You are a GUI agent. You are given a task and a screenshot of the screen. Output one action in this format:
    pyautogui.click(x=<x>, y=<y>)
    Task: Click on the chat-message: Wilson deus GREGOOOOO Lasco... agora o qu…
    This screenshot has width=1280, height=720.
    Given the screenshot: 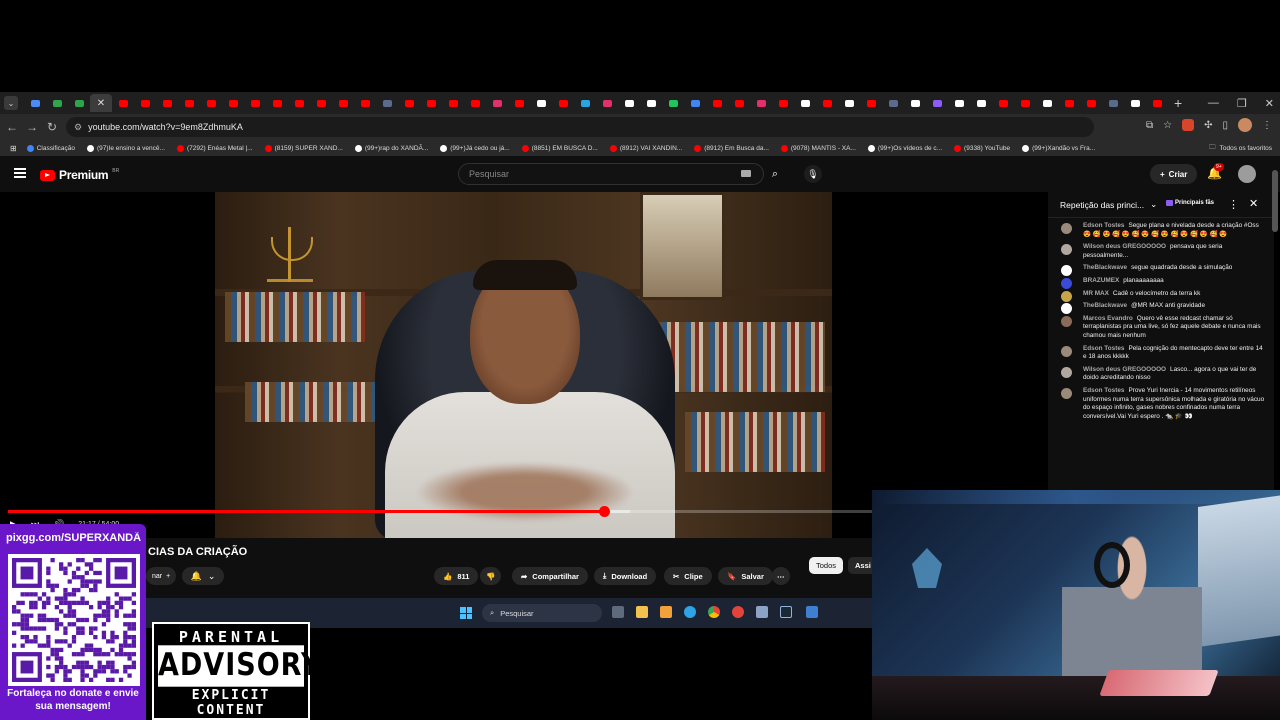 What is the action you would take?
    pyautogui.click(x=1161, y=374)
    